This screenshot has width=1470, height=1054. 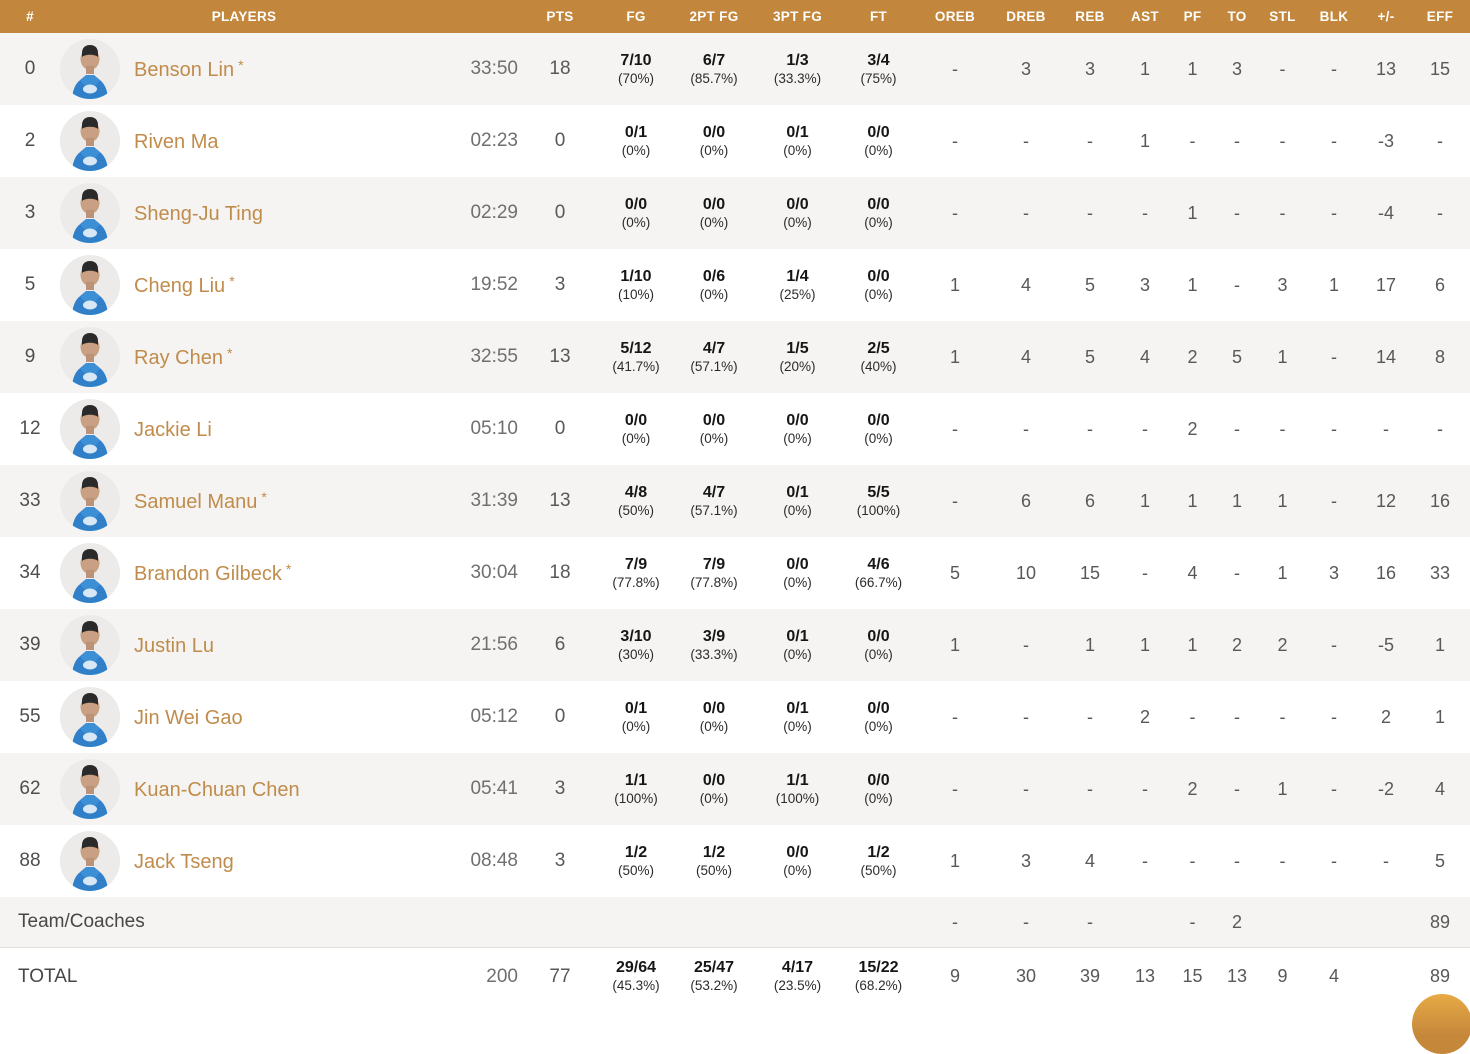 What do you see at coordinates (797, 780) in the screenshot?
I see `fg3-made-attempted: 1/1` at bounding box center [797, 780].